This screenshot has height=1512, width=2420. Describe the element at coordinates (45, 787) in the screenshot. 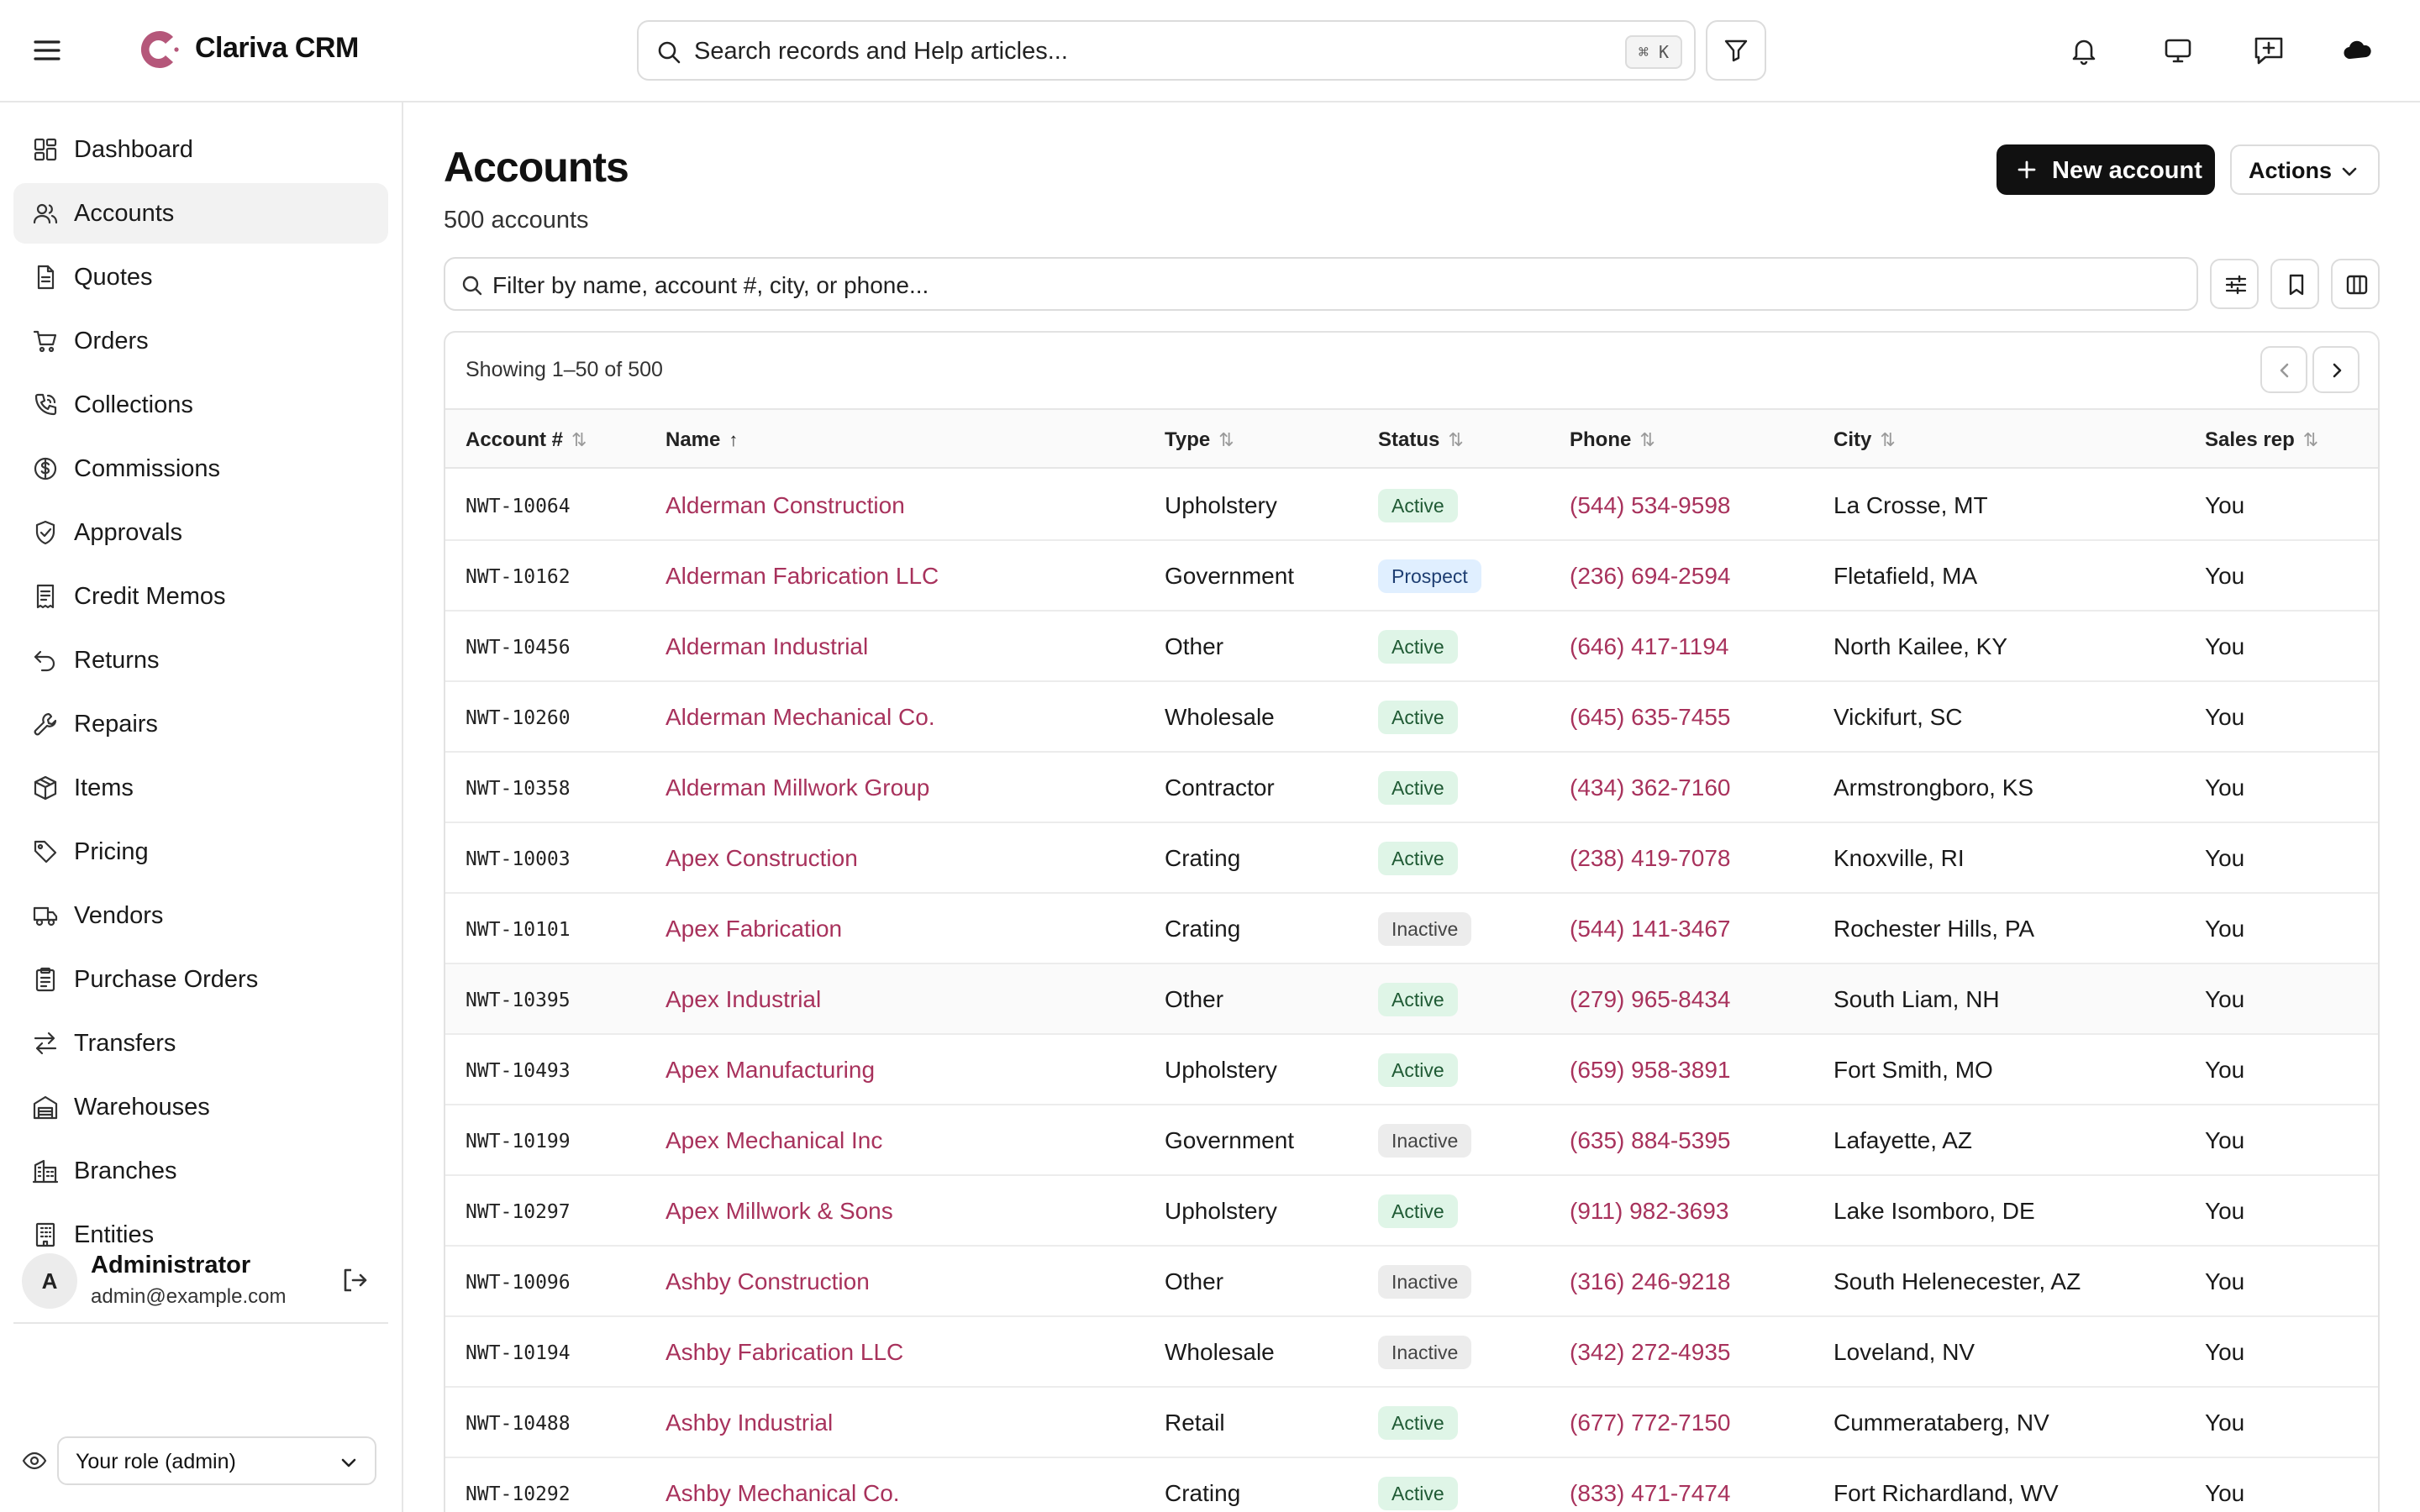

I see `box-icon` at that location.